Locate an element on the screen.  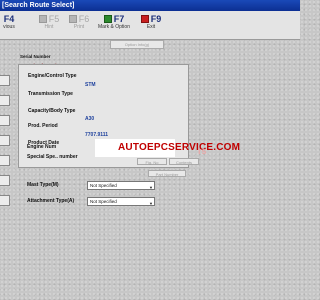
f4-label: vious is located at coordinates (9, 27).